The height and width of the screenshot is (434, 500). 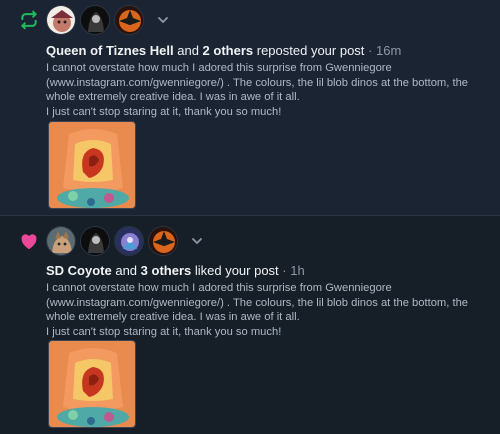 What do you see at coordinates (29, 20) in the screenshot?
I see `repost-icon` at bounding box center [29, 20].